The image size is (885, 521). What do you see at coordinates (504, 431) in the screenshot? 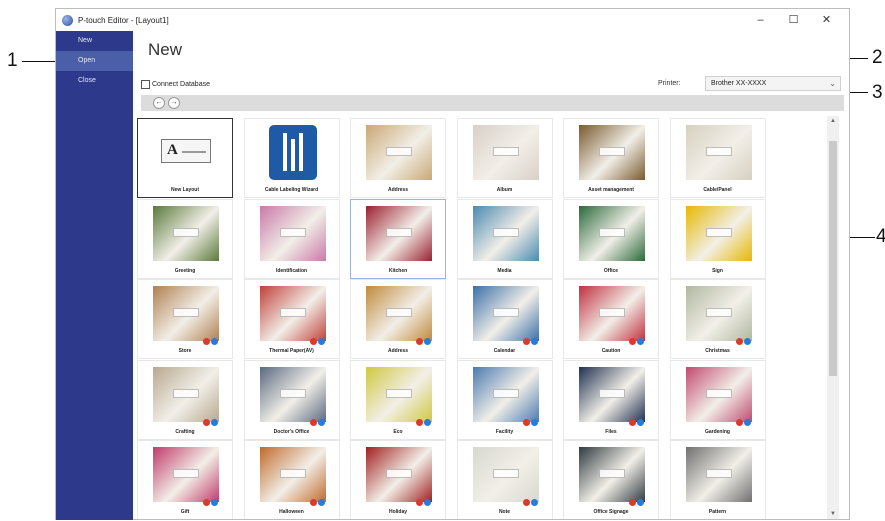
I see `template-label: Facility` at bounding box center [504, 431].